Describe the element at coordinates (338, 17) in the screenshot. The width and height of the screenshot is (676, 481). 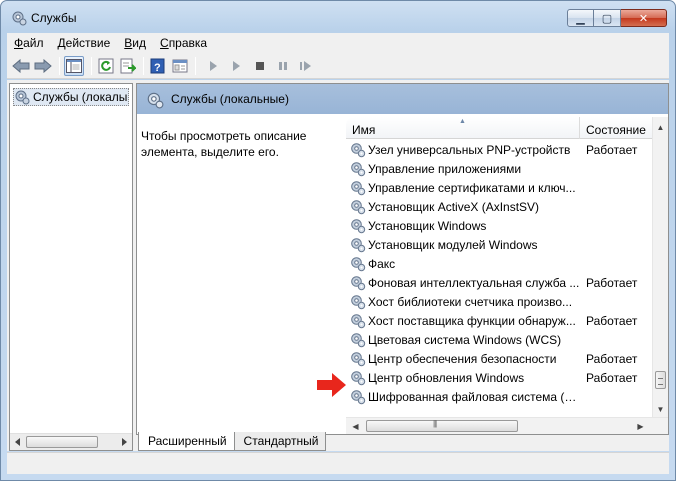
I see `title-bar: Службы ▁ ▢ ✕` at that location.